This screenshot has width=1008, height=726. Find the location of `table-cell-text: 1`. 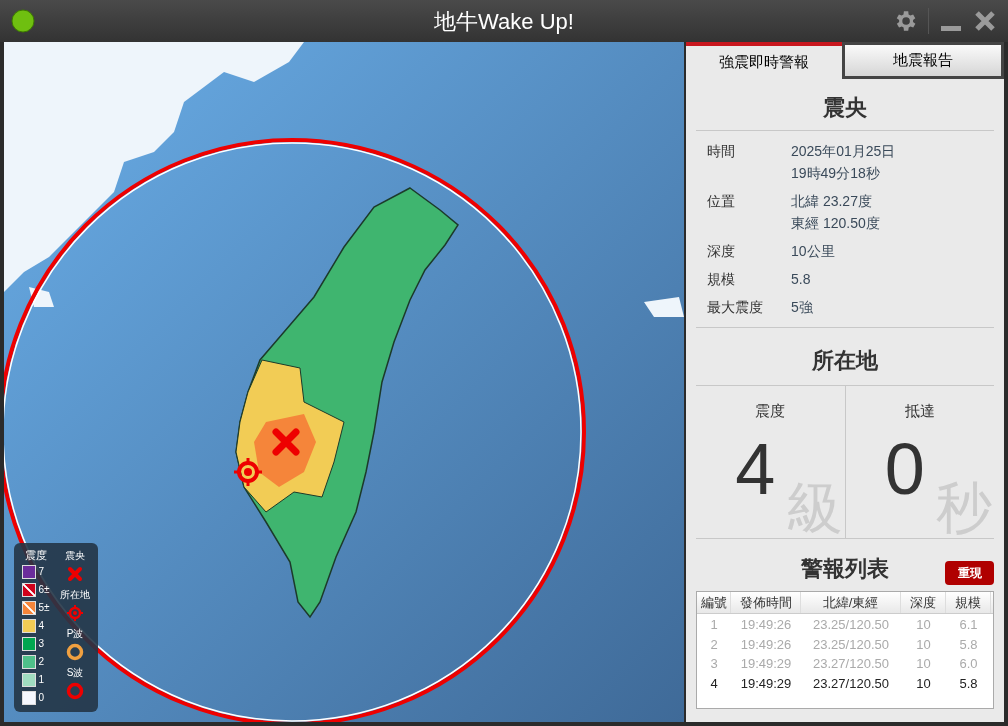

table-cell-text: 1 is located at coordinates (714, 625).